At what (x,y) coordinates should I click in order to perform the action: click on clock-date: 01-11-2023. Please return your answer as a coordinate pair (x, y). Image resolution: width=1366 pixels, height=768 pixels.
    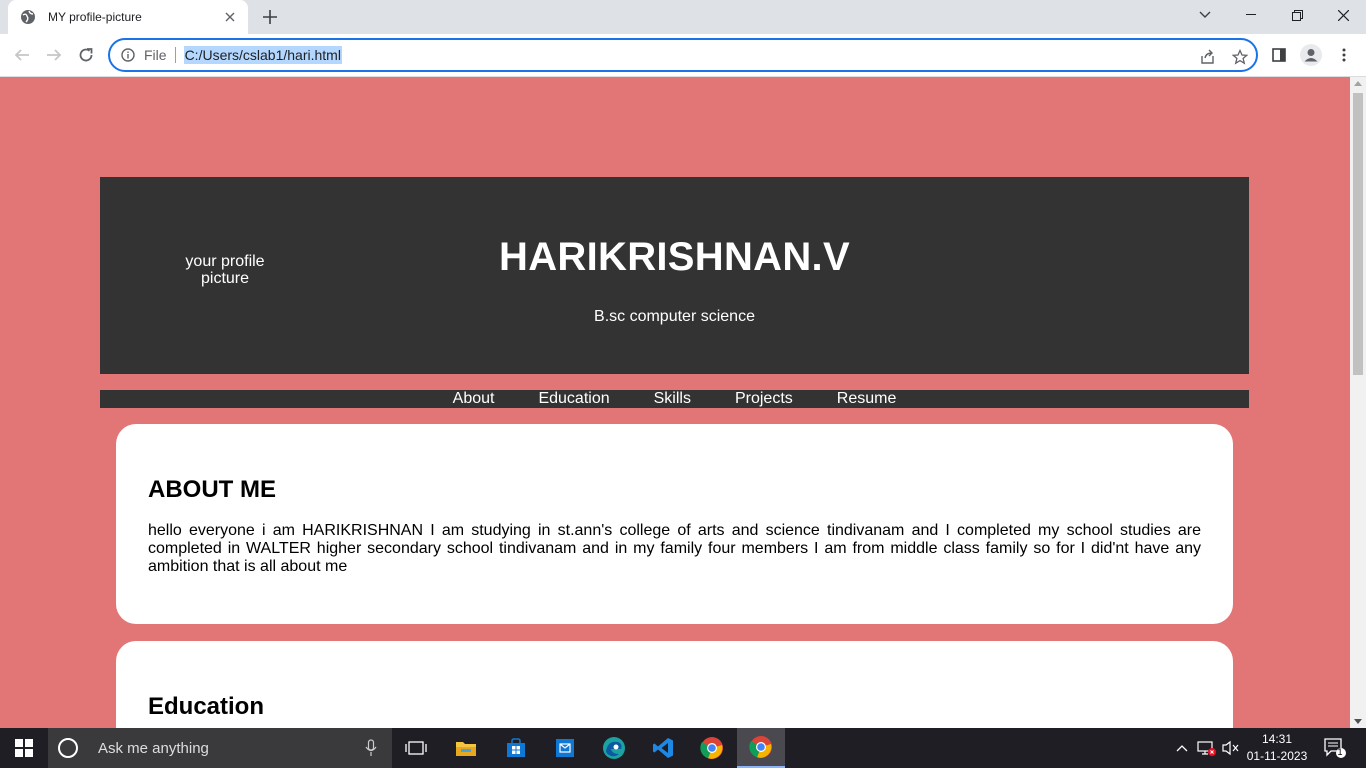
    Looking at the image, I should click on (1277, 756).